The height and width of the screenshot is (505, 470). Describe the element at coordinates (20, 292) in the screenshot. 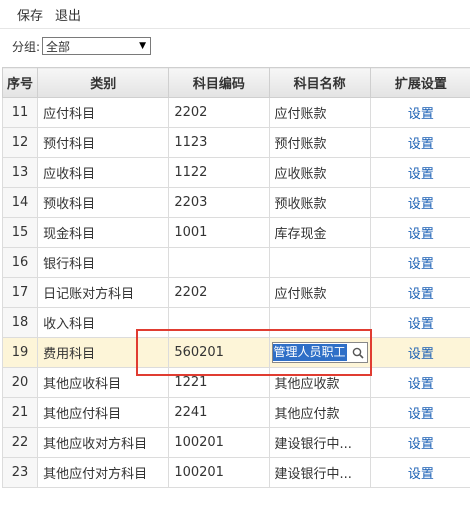

I see `row-seq: 17` at that location.